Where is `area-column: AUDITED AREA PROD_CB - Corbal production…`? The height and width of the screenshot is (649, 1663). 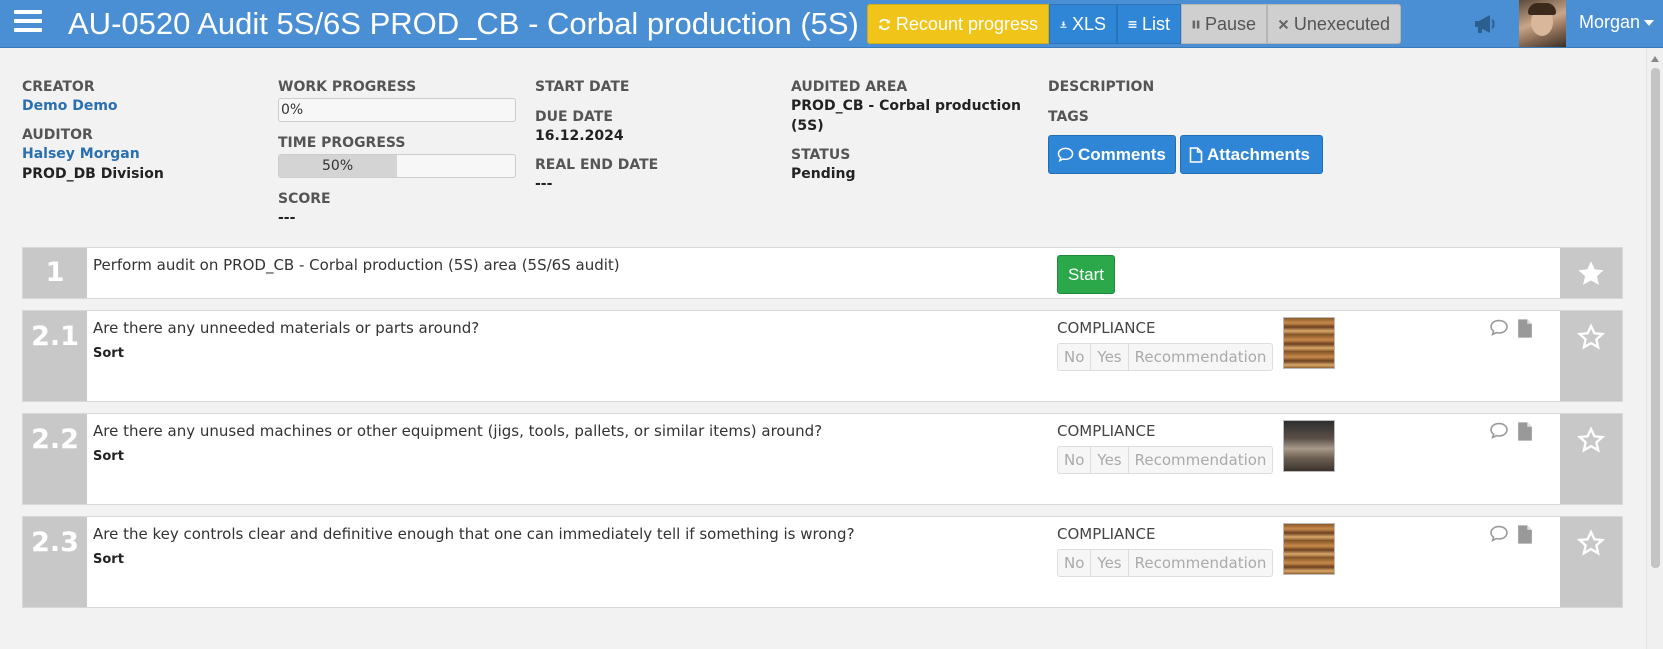 area-column: AUDITED AREA PROD_CB - Corbal production… is located at coordinates (906, 131).